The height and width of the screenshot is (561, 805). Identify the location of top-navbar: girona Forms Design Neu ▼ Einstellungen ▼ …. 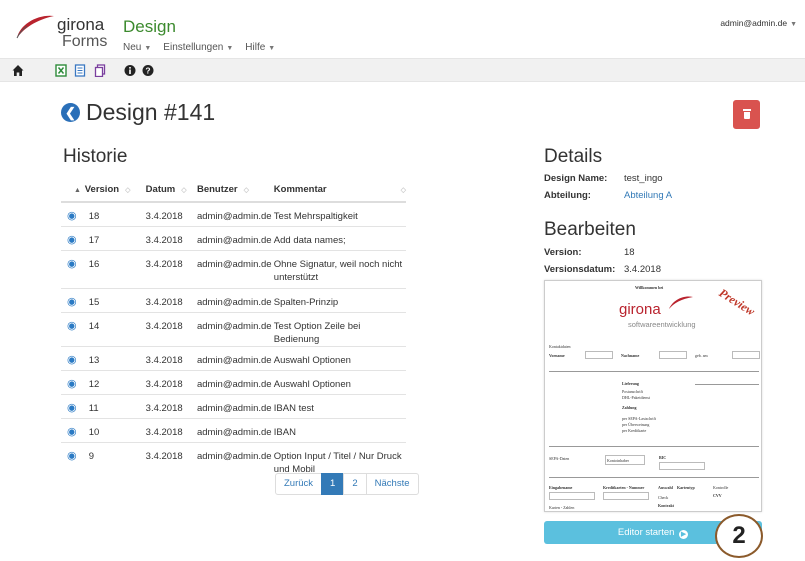
(402, 29).